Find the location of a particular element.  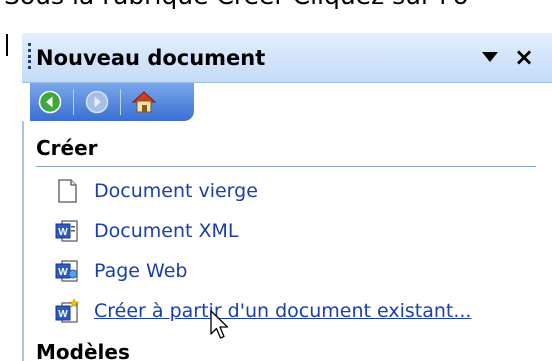

item-label: Document vierge is located at coordinates (176, 191).